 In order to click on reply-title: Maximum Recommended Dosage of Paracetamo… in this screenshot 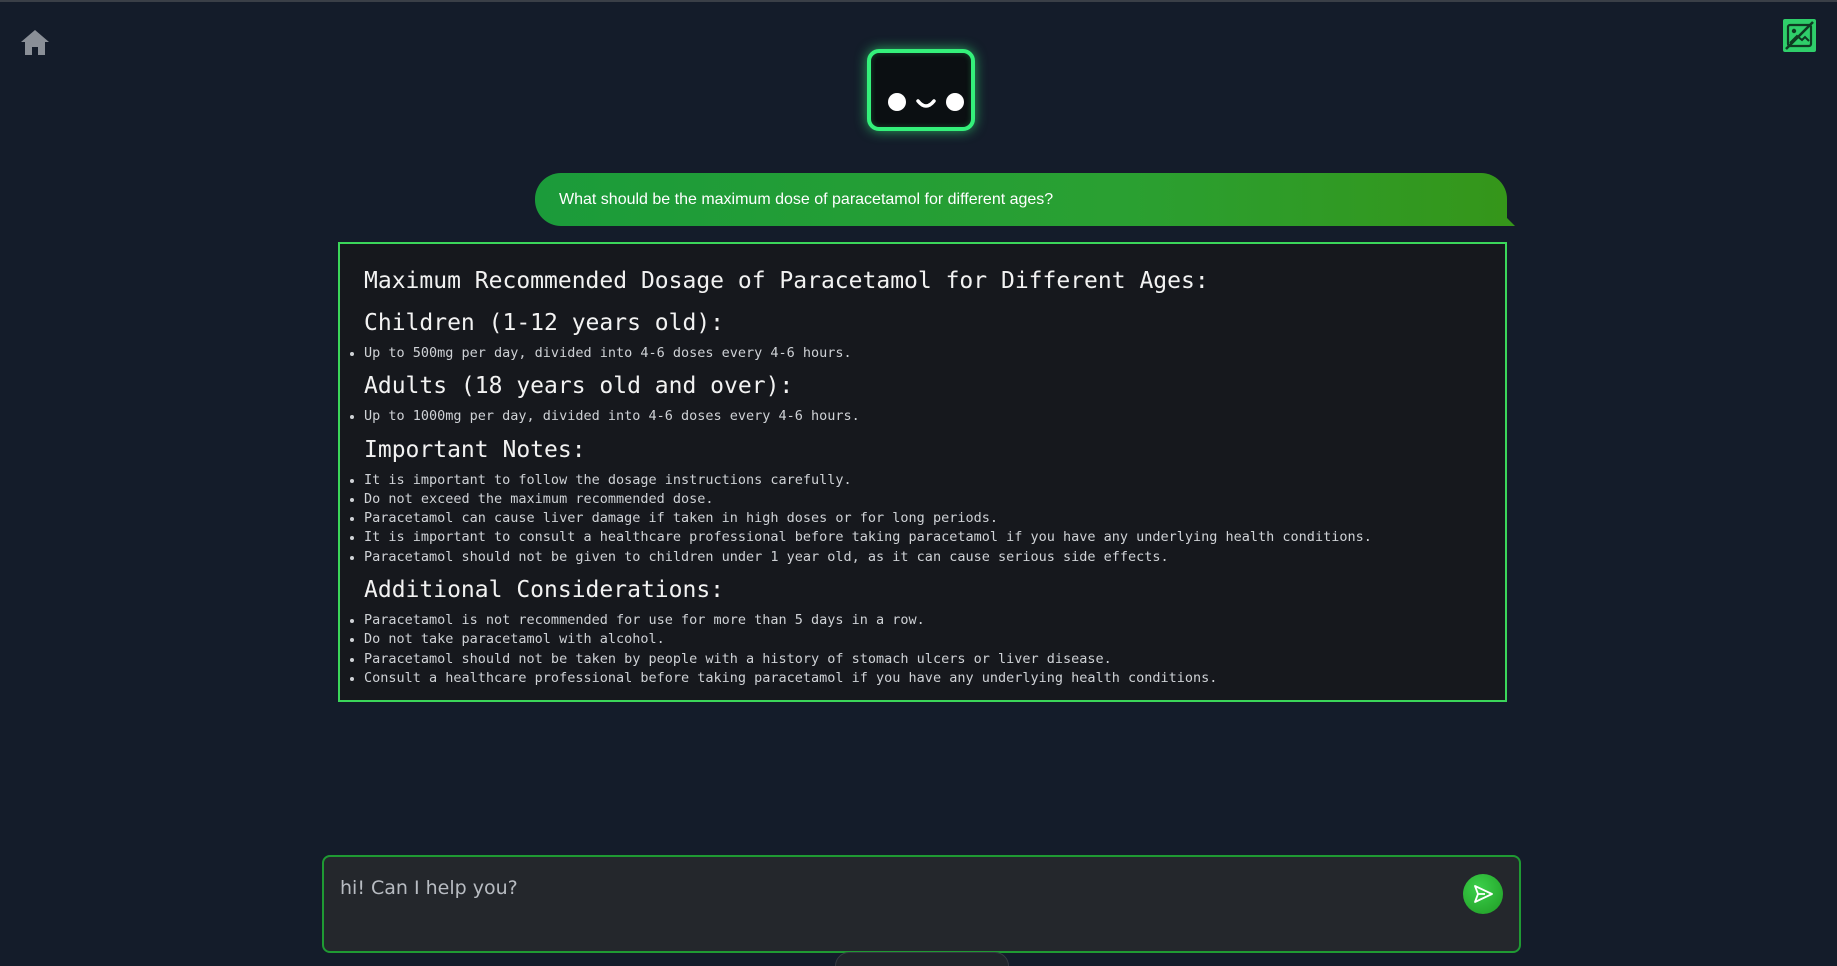, I will do `click(786, 281)`.